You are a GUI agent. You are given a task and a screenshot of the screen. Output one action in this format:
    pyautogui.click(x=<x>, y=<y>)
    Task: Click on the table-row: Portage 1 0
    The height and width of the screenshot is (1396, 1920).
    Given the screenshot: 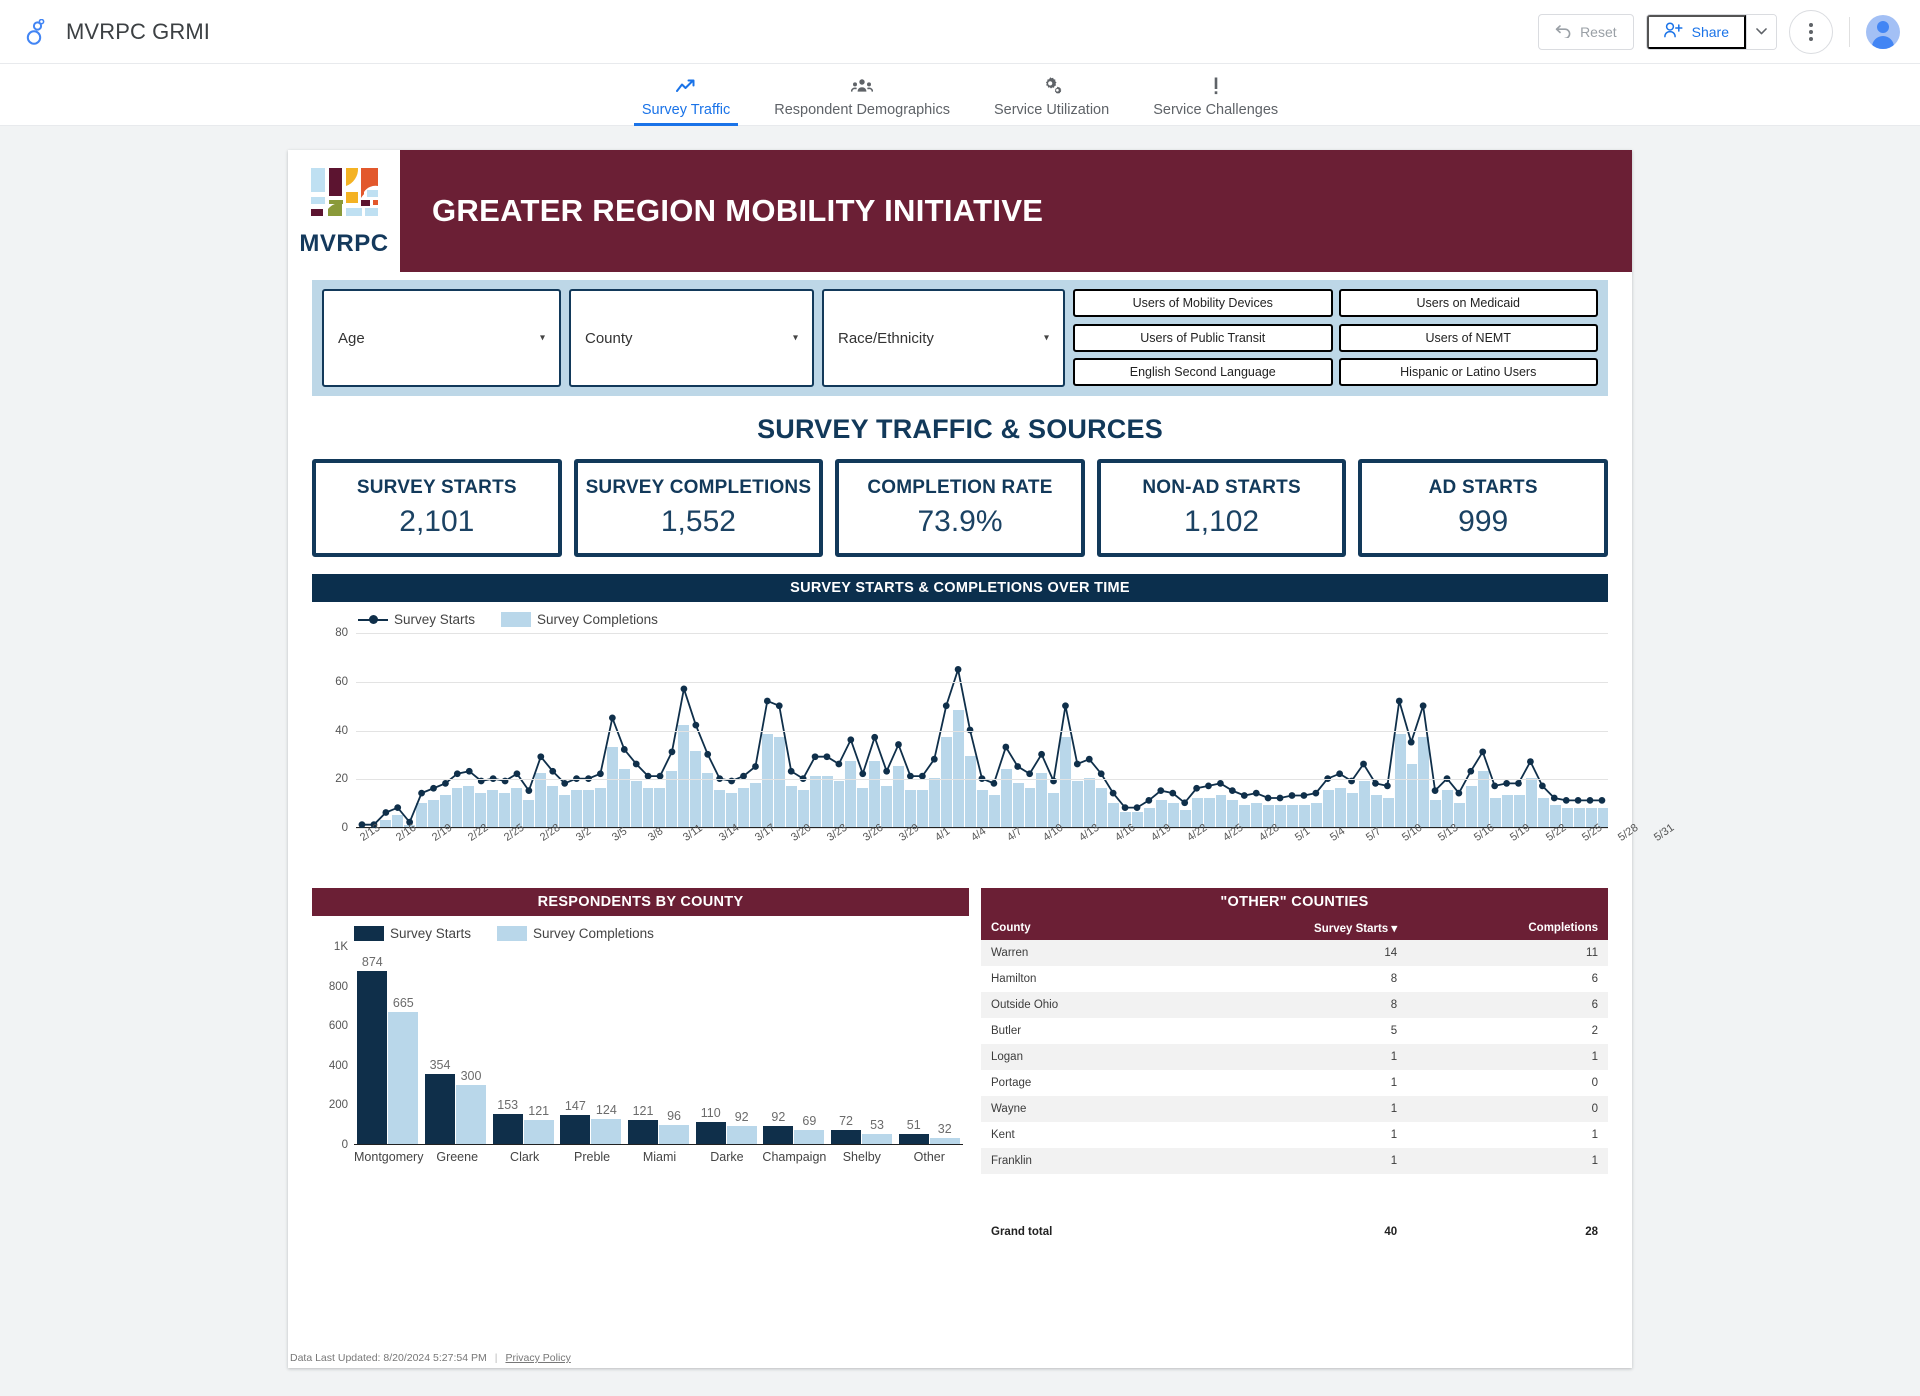 What is the action you would take?
    pyautogui.click(x=1294, y=1083)
    